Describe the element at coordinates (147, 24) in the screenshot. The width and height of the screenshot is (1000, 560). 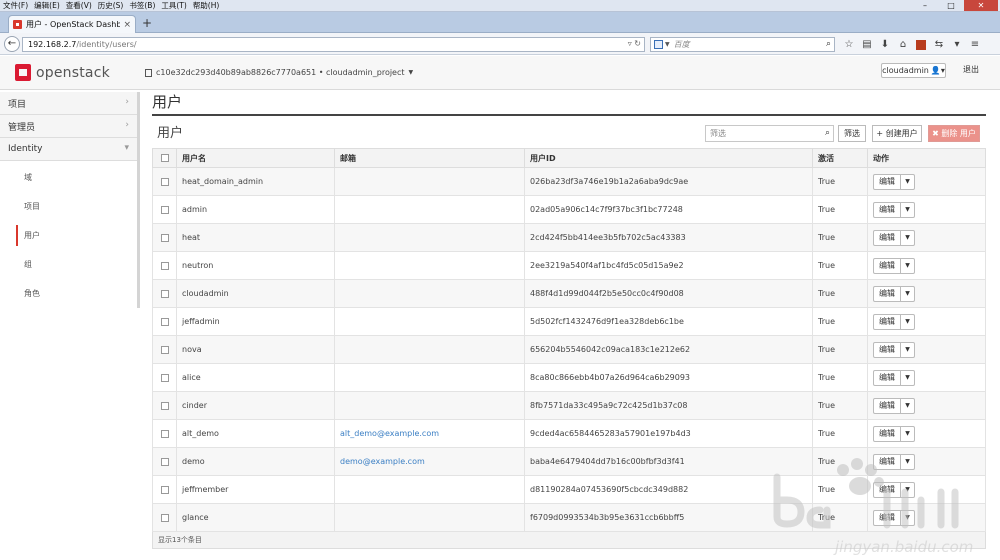
I see `new-tab-button: +` at that location.